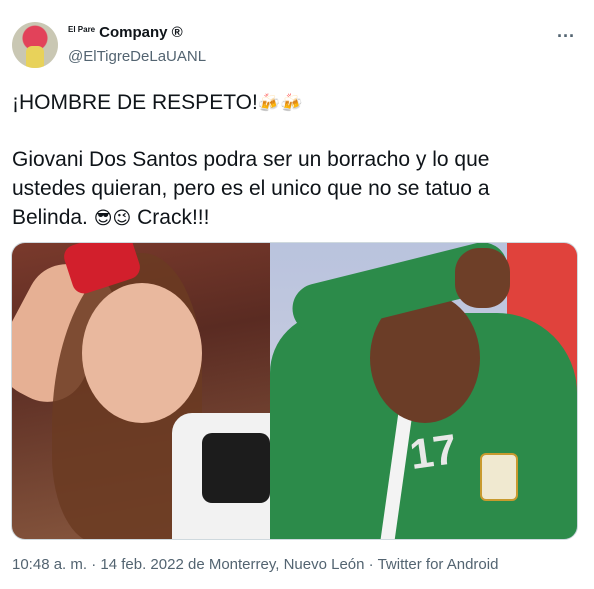 Image resolution: width=594 pixels, height=589 pixels. Describe the element at coordinates (433, 451) in the screenshot. I see `jersey-number: 17` at that location.